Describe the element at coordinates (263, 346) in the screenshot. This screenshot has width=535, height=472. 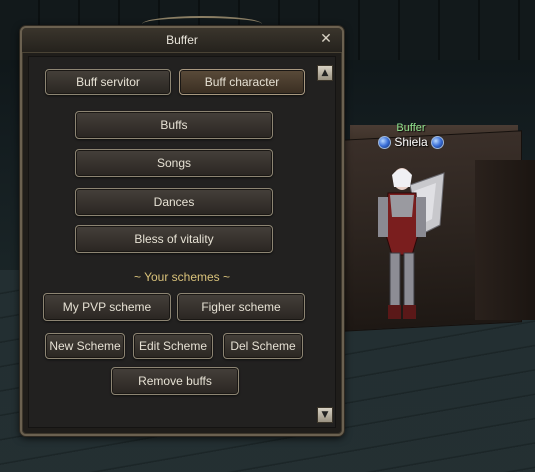
I see `del-scheme-button: Del Scheme` at that location.